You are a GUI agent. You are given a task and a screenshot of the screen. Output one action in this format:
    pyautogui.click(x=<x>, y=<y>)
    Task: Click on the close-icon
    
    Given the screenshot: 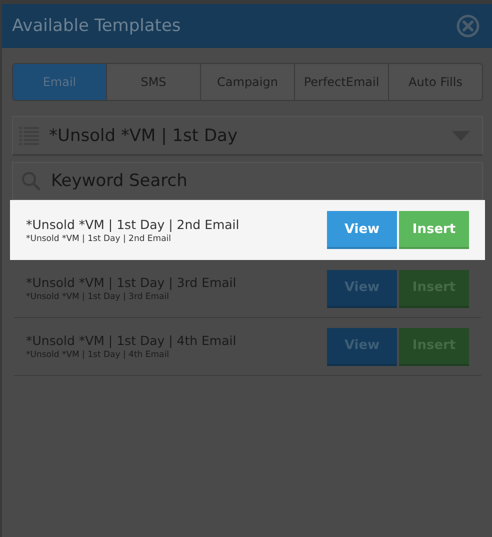 What is the action you would take?
    pyautogui.click(x=468, y=26)
    